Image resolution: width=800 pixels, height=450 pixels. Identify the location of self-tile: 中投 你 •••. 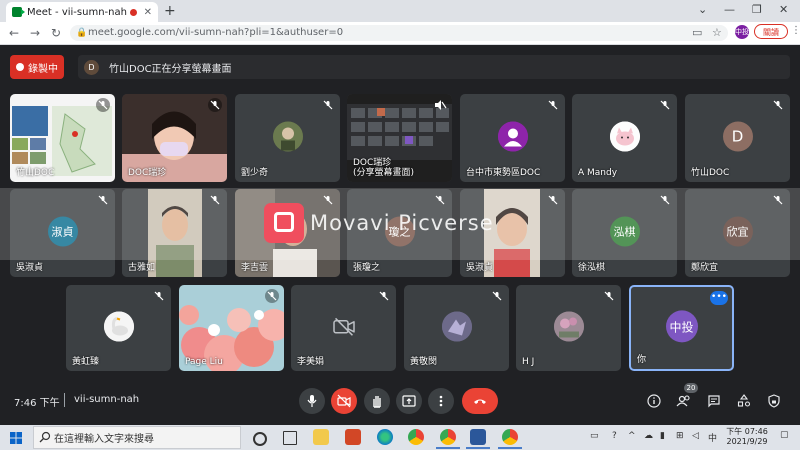
(681, 328).